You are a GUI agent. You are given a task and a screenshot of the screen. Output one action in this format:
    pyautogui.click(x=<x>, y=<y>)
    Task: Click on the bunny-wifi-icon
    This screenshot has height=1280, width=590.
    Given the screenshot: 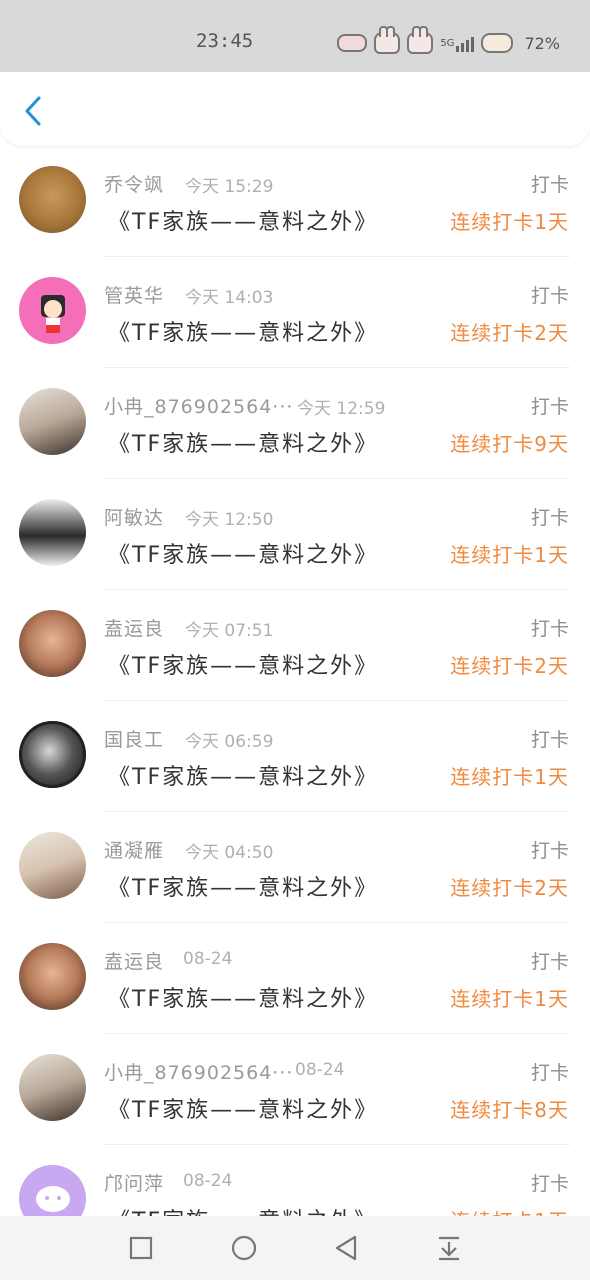 What is the action you would take?
    pyautogui.click(x=420, y=40)
    